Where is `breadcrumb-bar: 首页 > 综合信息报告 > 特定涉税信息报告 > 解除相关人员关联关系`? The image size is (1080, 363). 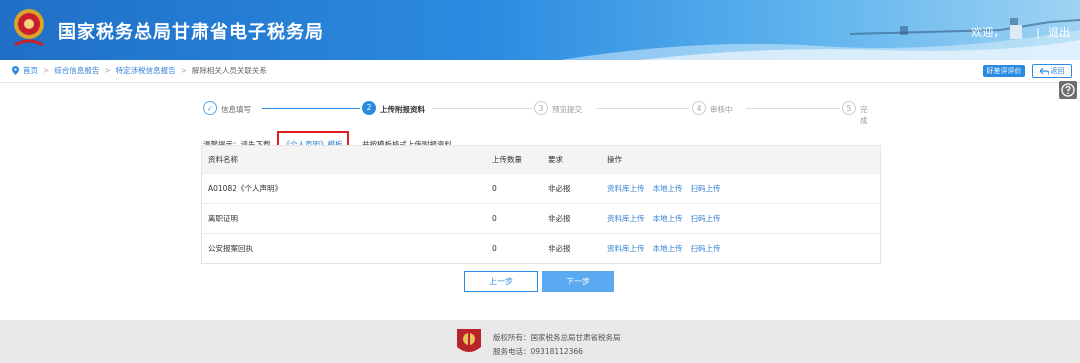 breadcrumb-bar: 首页 > 综合信息报告 > 特定涉税信息报告 > 解除相关人员关联关系 is located at coordinates (540, 71).